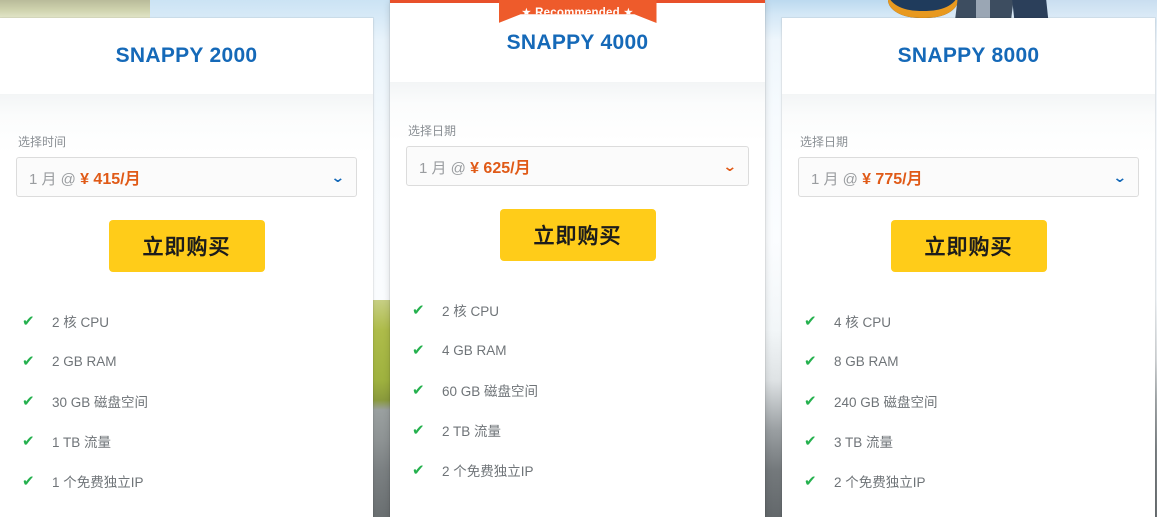 The width and height of the screenshot is (1157, 517). What do you see at coordinates (864, 442) in the screenshot?
I see `feature-label: 3 TB 流量` at bounding box center [864, 442].